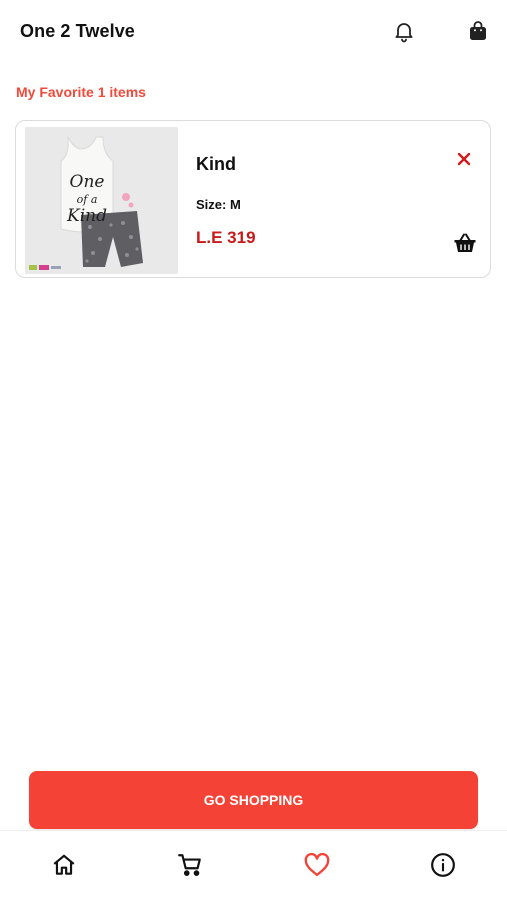 The width and height of the screenshot is (507, 901). I want to click on nav-cart, so click(190, 865).